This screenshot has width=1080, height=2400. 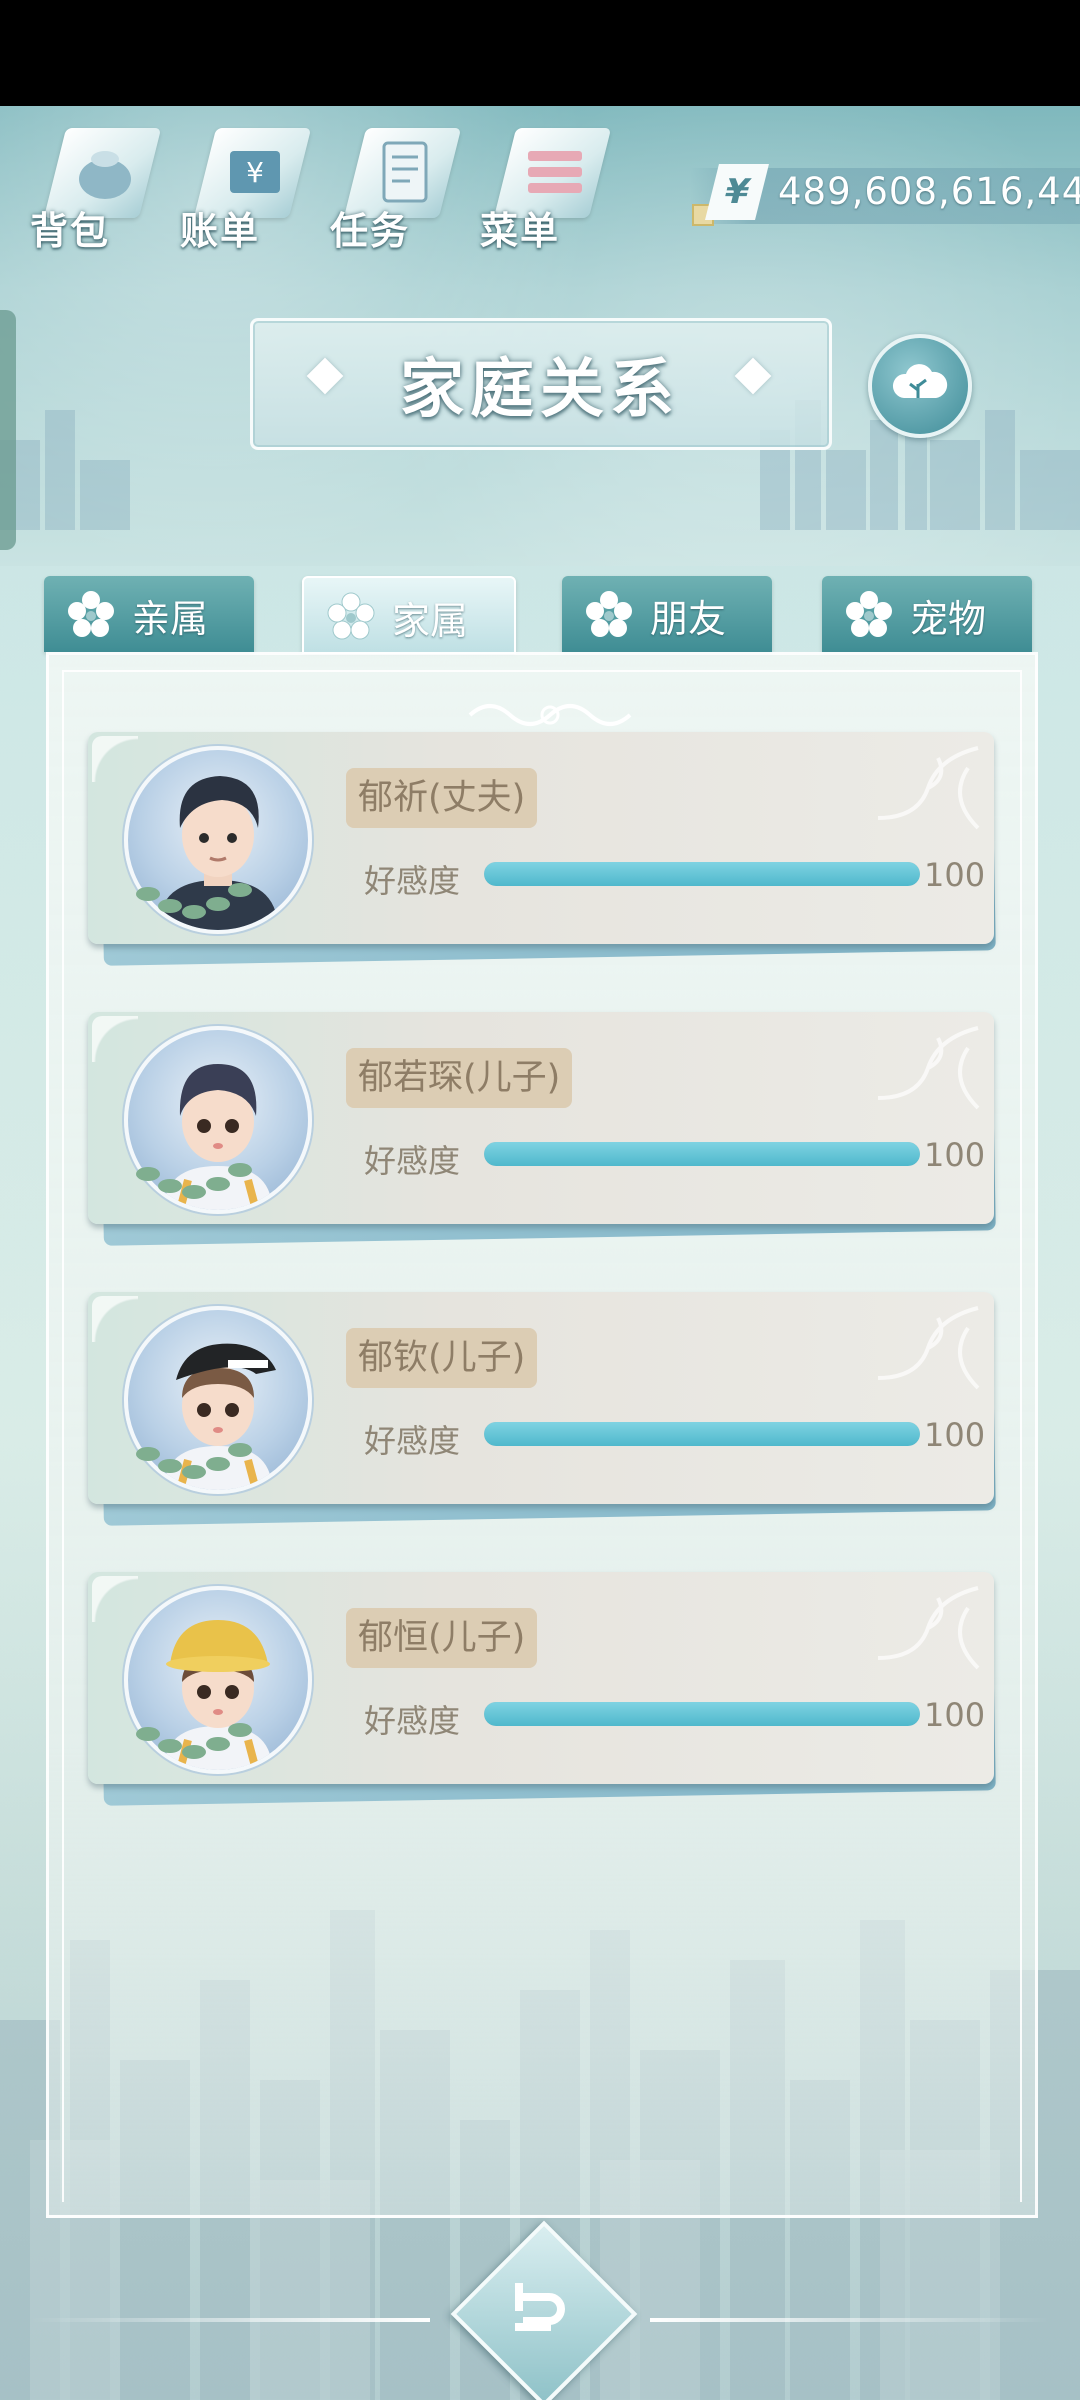 I want to click on tab-friends-label: 朋友, so click(x=688, y=619).